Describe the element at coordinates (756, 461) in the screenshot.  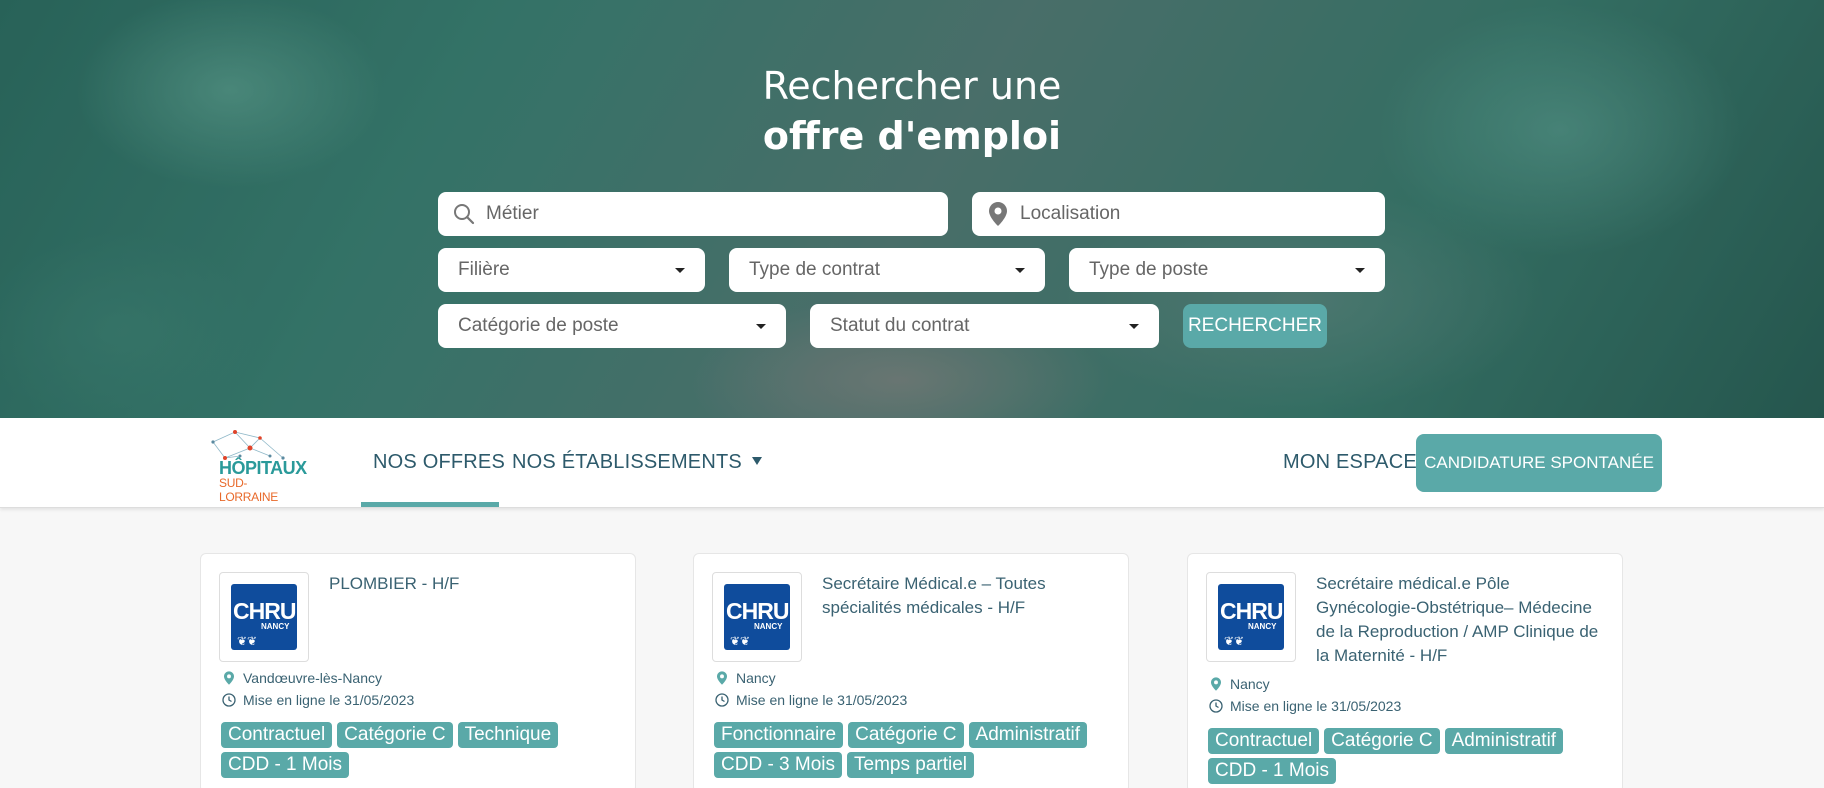
I see `dropdown-triangle-icon` at that location.